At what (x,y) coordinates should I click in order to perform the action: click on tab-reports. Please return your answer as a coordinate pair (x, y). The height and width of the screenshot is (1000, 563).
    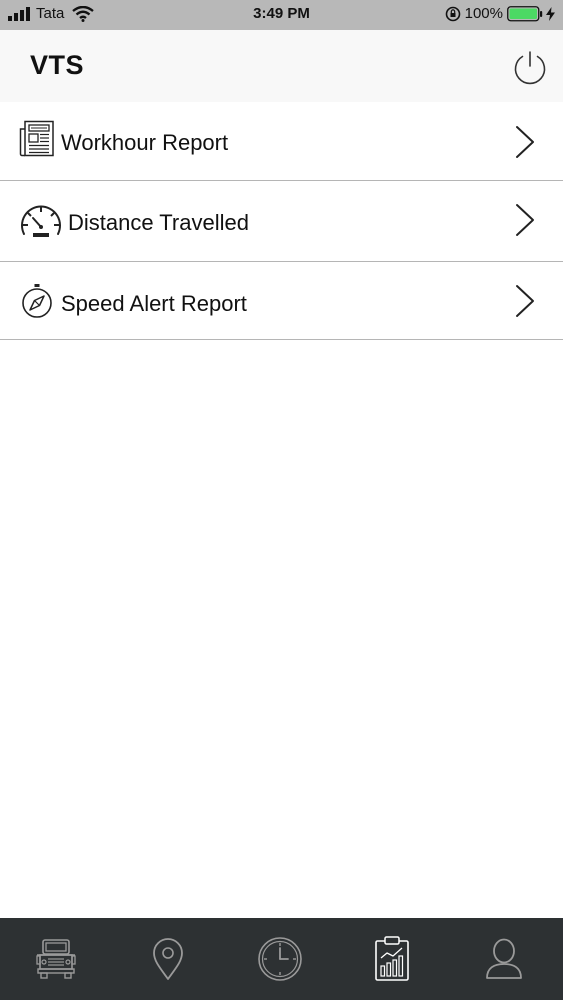
    Looking at the image, I should click on (392, 959).